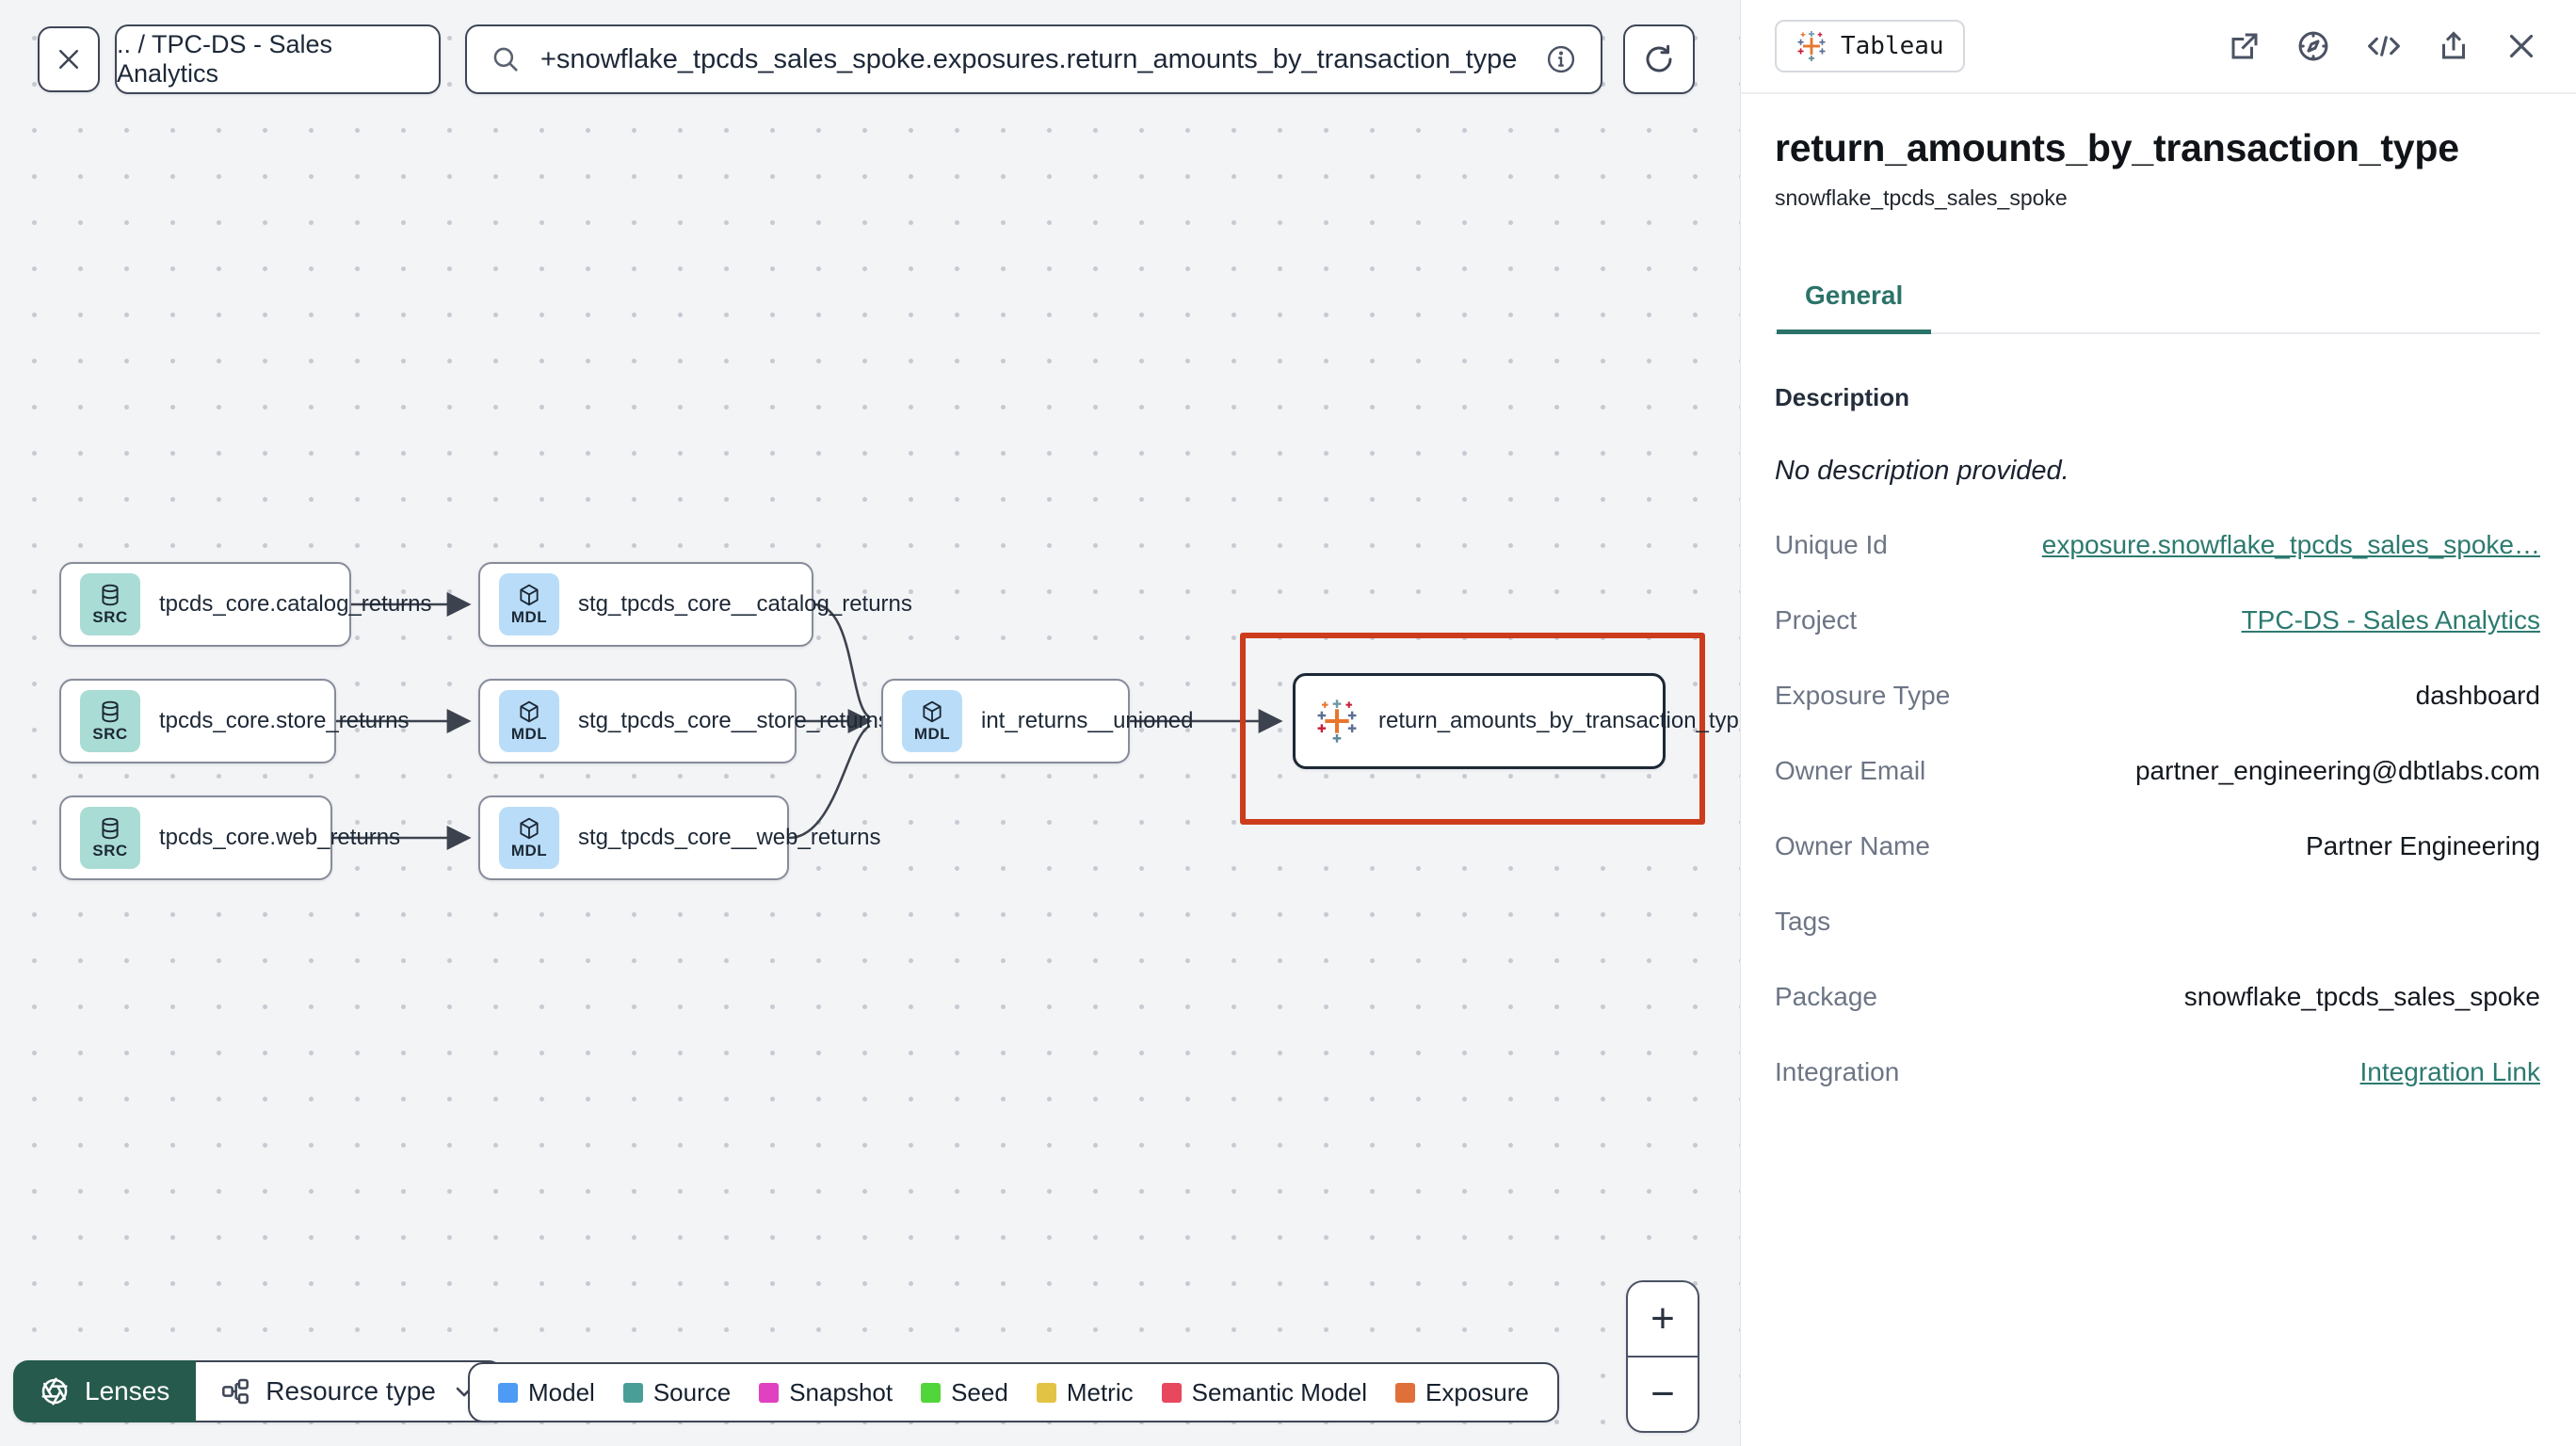 This screenshot has width=2576, height=1446. What do you see at coordinates (1100, 1391) in the screenshot?
I see `legend-label: Metric` at bounding box center [1100, 1391].